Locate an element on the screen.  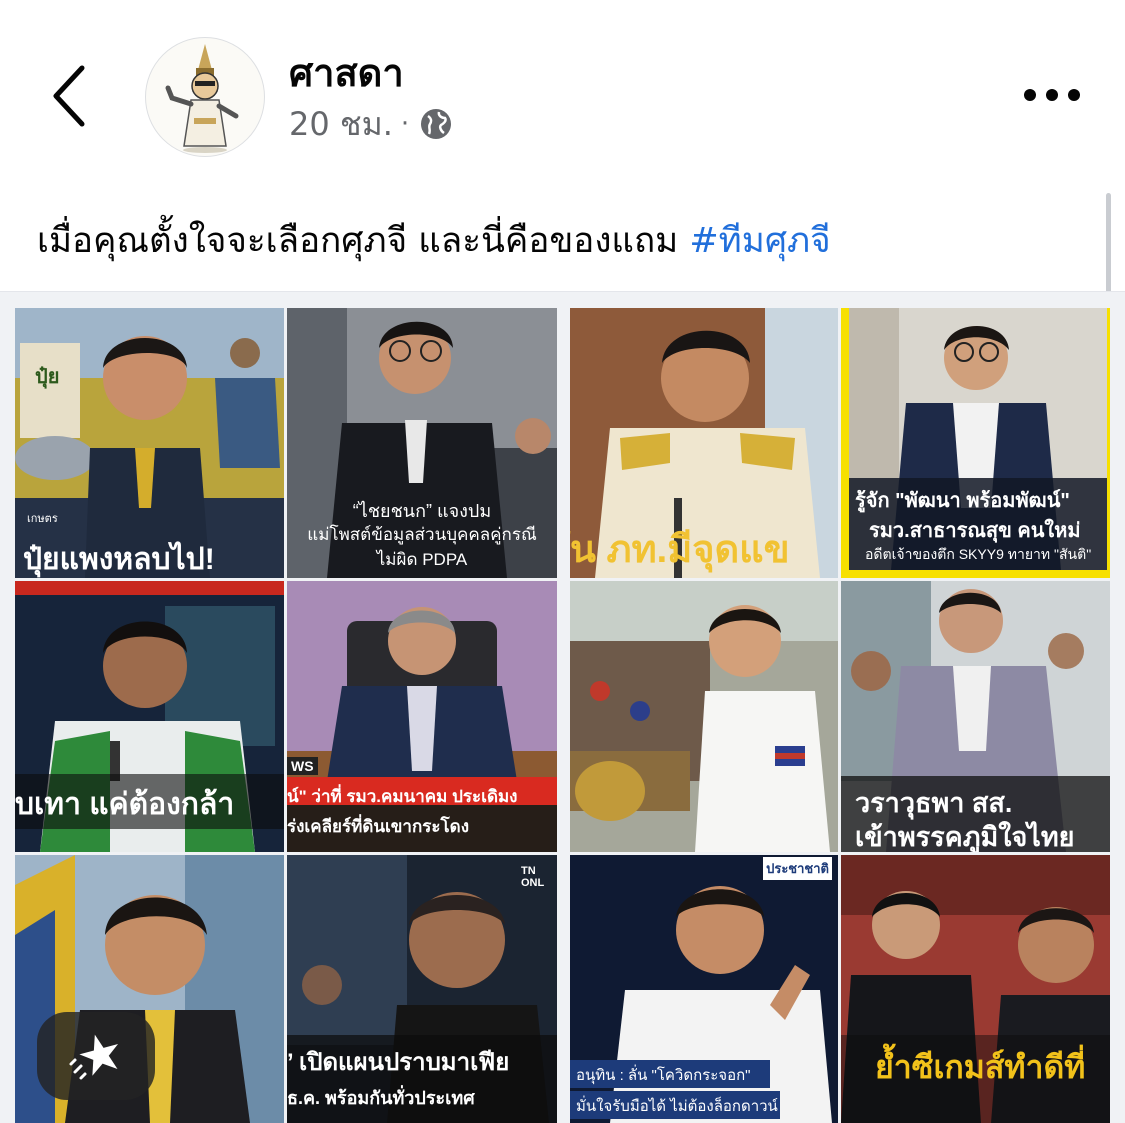
globe-icon is located at coordinates (436, 124).